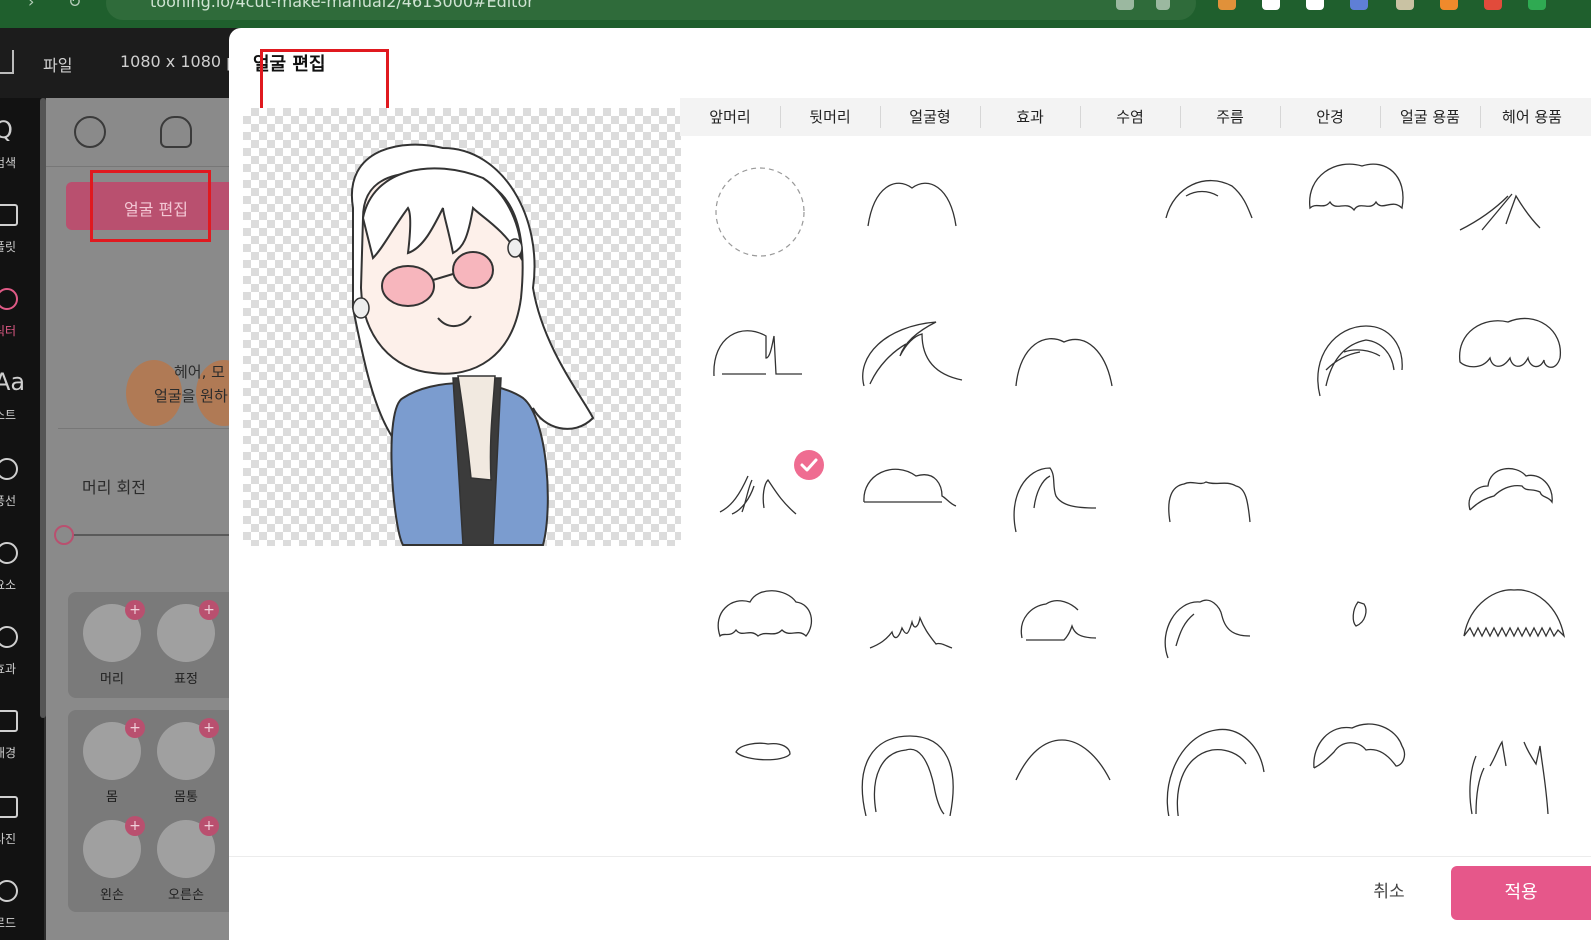  What do you see at coordinates (113, 859) in the screenshot?
I see `part-left-hand: + 왼손` at bounding box center [113, 859].